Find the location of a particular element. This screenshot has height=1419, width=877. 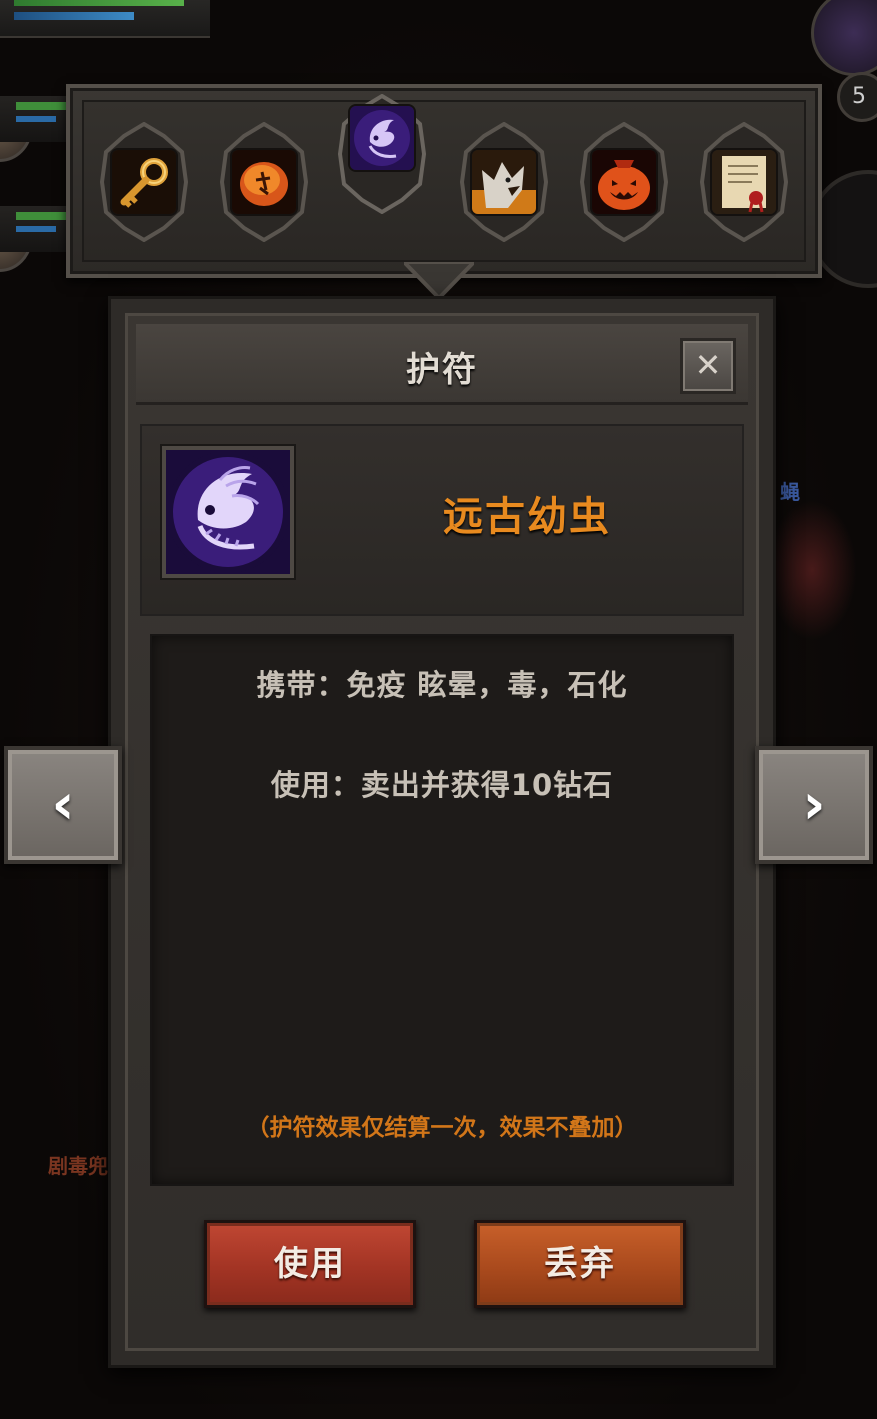

use-effect-text: 使用：卖出并获得10钻石 is located at coordinates (442, 785).